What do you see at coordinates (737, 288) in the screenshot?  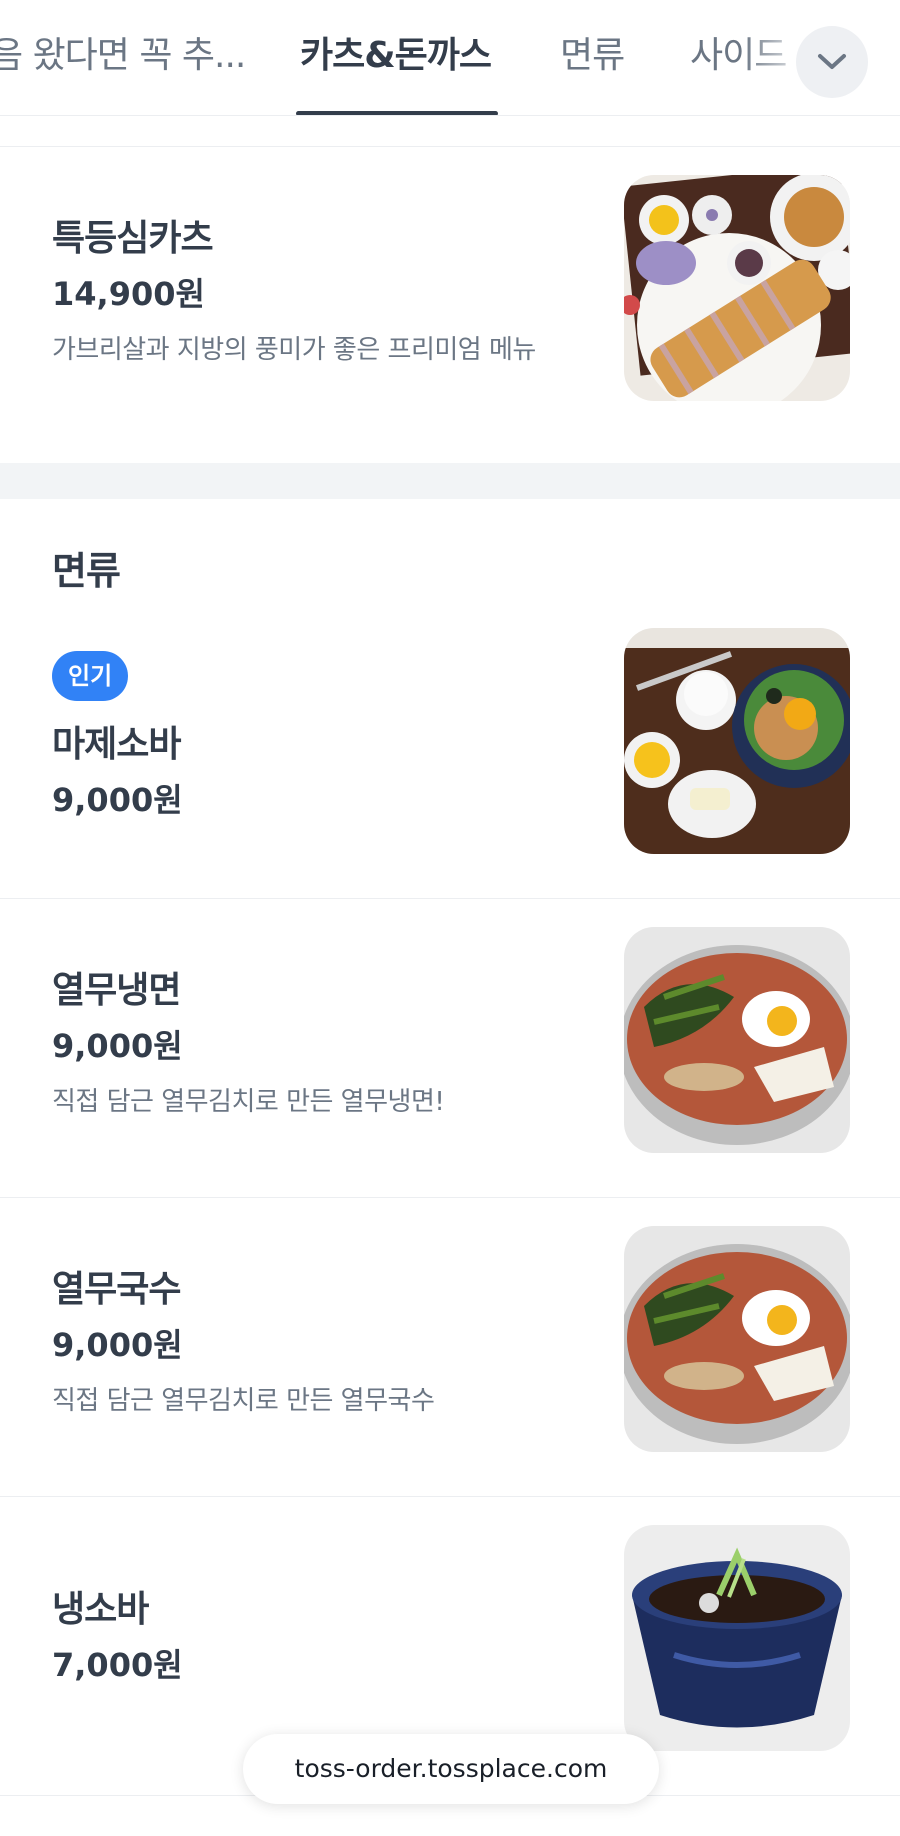 I see `tonkatsu-set-photo` at bounding box center [737, 288].